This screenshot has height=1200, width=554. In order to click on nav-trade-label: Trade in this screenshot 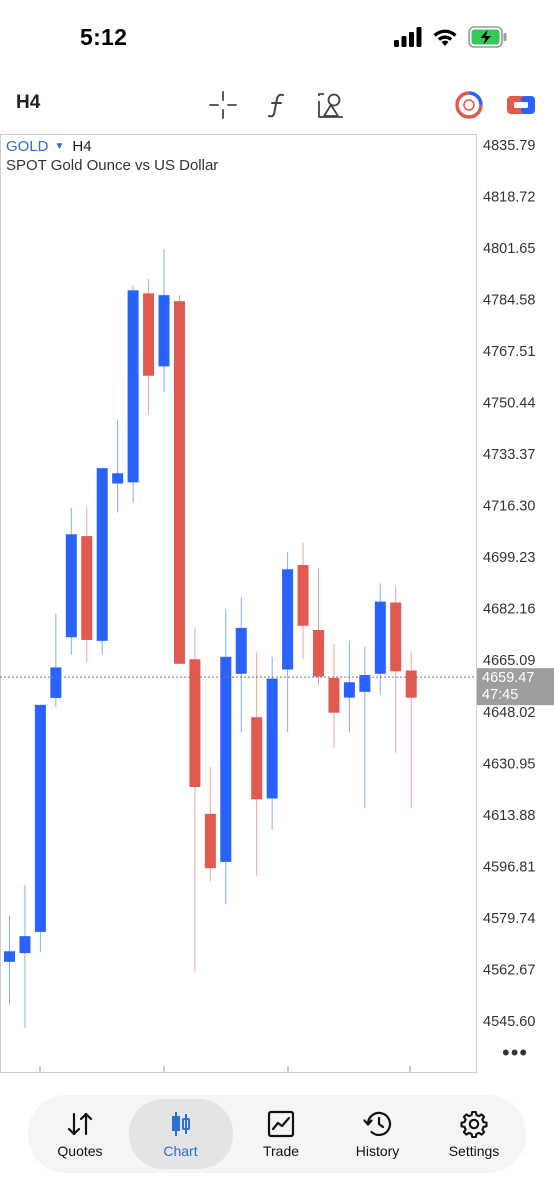, I will do `click(281, 1150)`.